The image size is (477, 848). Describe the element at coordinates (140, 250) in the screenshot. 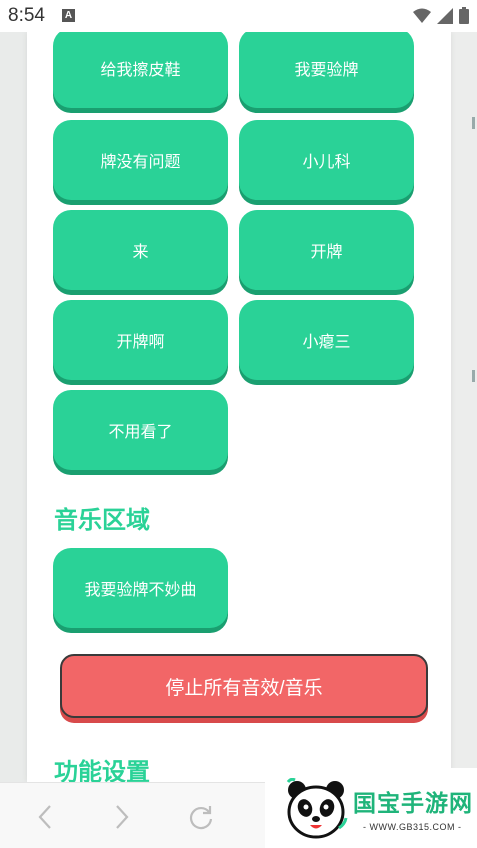

I see `sound-button-5: 来` at that location.